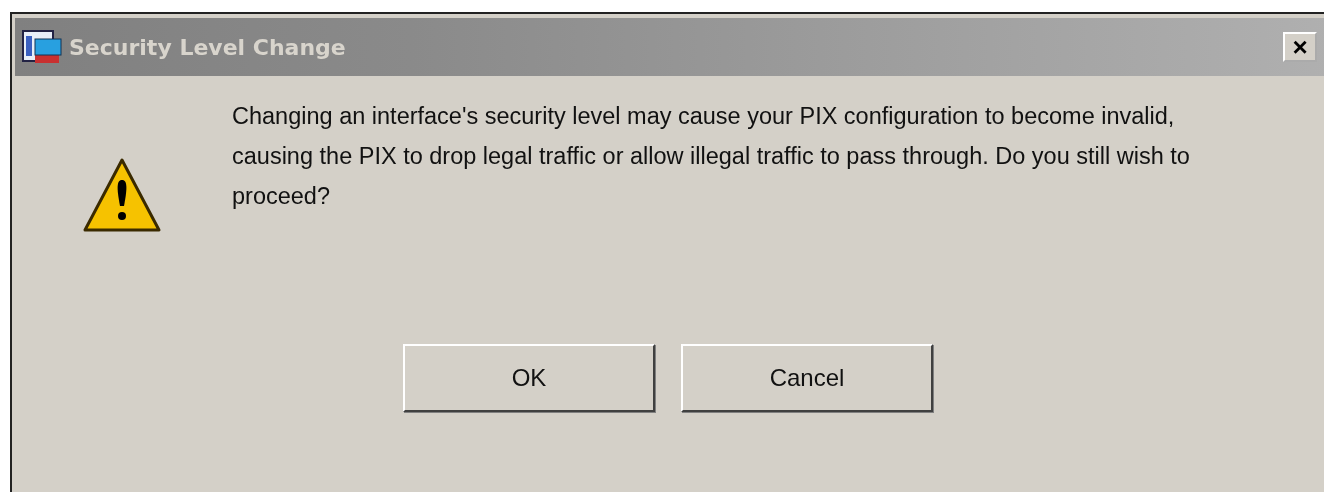 This screenshot has width=1324, height=492. What do you see at coordinates (207, 47) in the screenshot?
I see `window-title: Security Level Change` at bounding box center [207, 47].